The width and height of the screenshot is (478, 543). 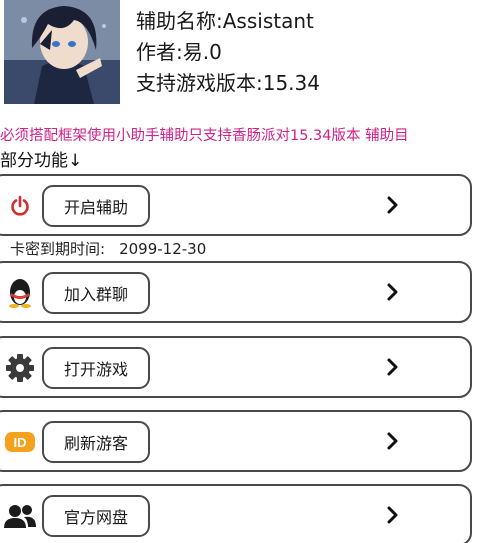 What do you see at coordinates (179, 52) in the screenshot?
I see `author: 作者:易.0` at bounding box center [179, 52].